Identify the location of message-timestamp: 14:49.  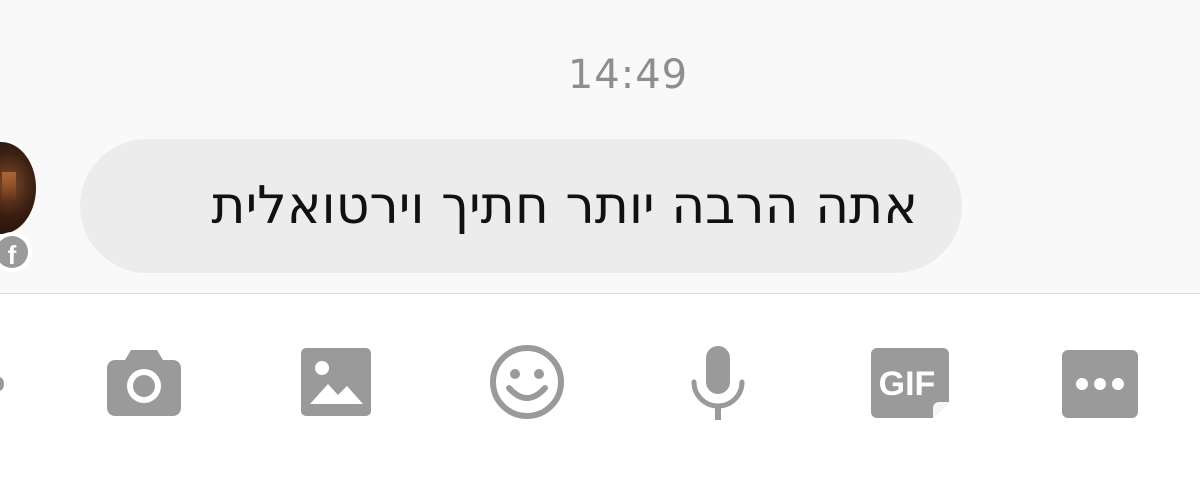
(628, 75).